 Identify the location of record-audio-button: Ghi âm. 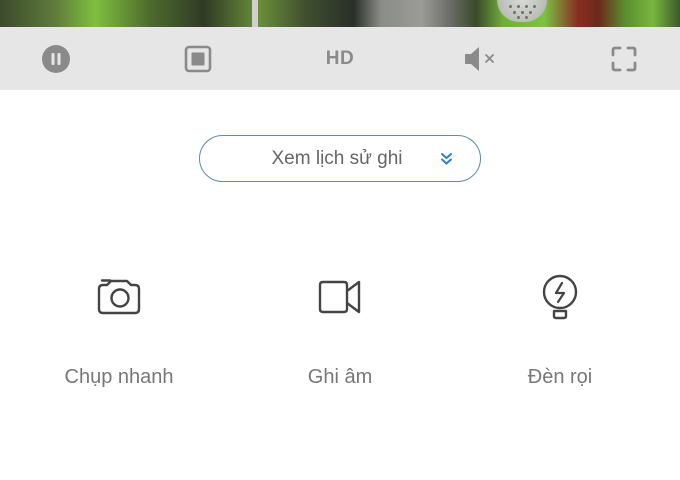
(340, 337).